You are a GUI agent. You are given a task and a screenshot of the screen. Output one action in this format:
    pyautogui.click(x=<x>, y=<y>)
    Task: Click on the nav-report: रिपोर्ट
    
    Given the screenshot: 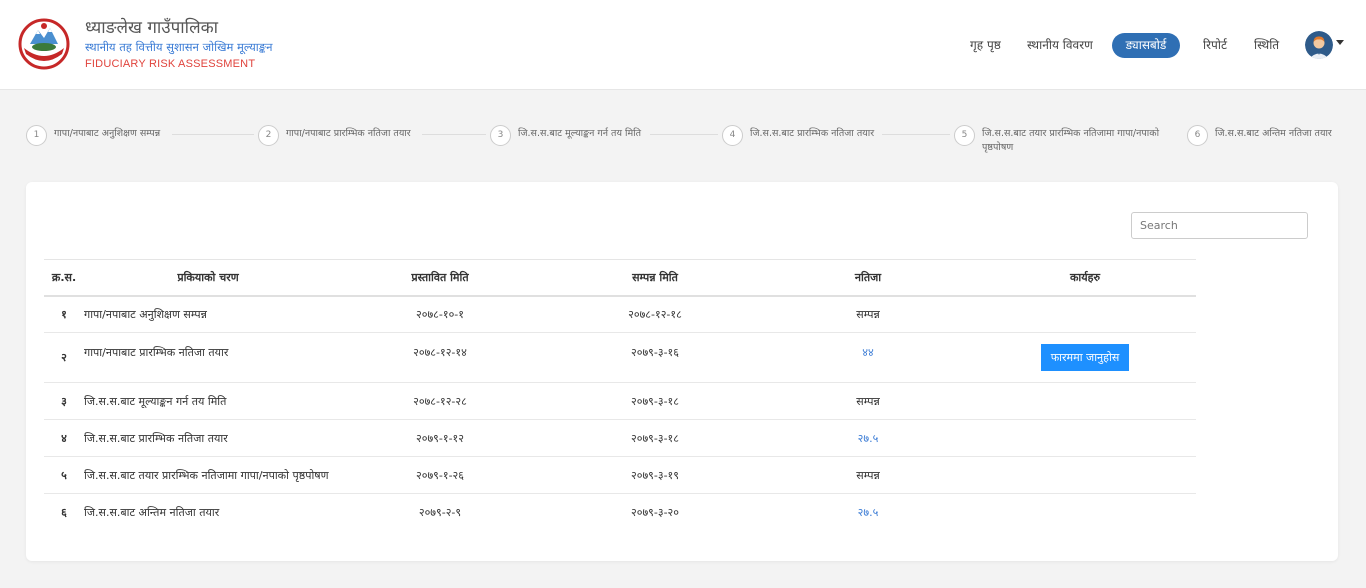 What is the action you would take?
    pyautogui.click(x=1215, y=44)
    